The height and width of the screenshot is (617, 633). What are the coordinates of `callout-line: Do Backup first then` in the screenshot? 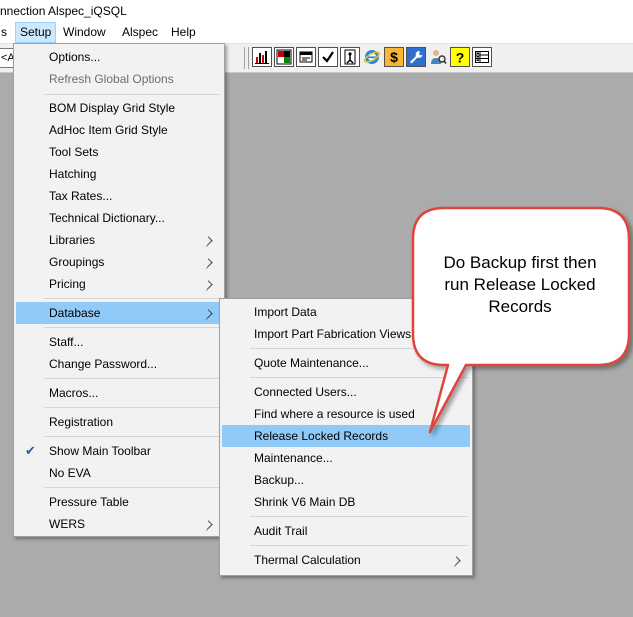 It's located at (520, 262).